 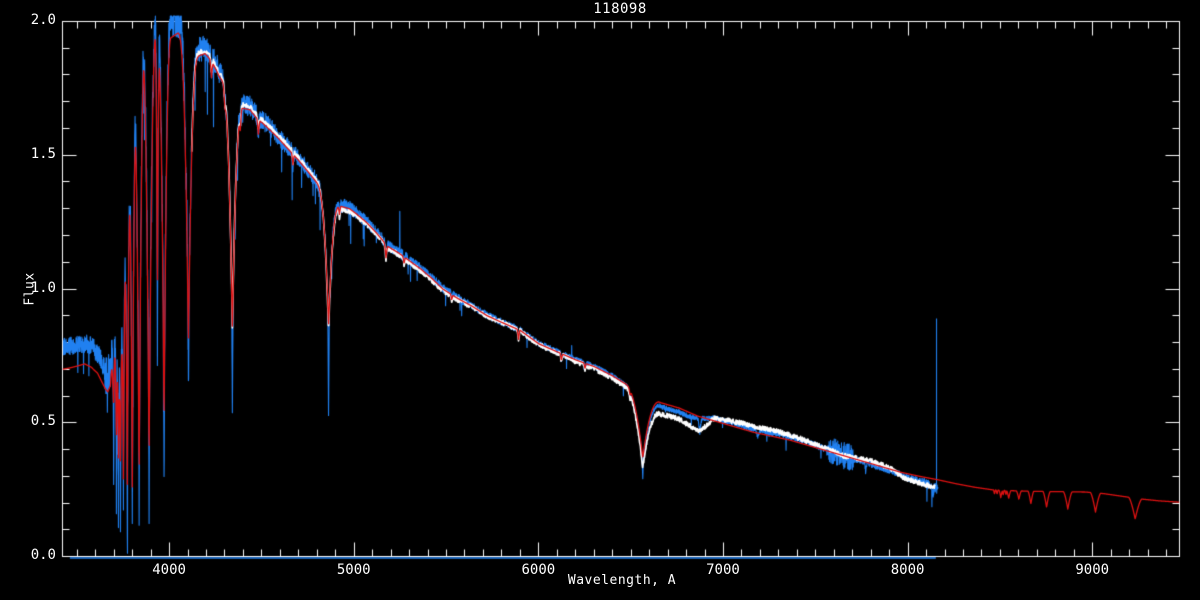 What do you see at coordinates (43, 421) in the screenshot?
I see `y-tick-label: 0.5` at bounding box center [43, 421].